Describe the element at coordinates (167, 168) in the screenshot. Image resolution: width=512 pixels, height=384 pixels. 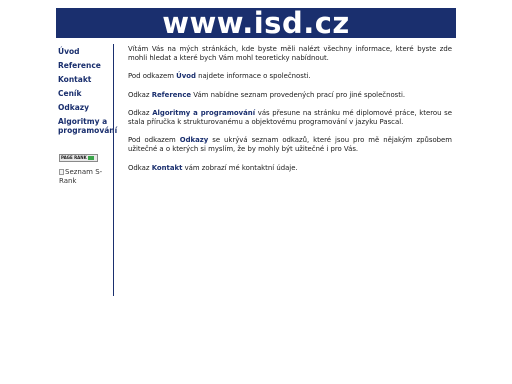
I see `inline-link-kontakt: Kontakt` at that location.